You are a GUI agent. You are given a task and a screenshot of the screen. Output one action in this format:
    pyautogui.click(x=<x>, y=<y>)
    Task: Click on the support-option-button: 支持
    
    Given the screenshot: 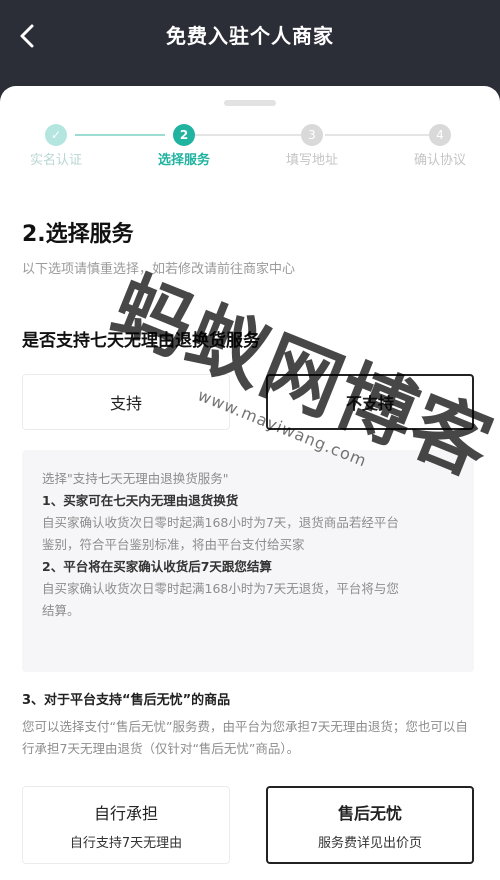 What is the action you would take?
    pyautogui.click(x=126, y=402)
    